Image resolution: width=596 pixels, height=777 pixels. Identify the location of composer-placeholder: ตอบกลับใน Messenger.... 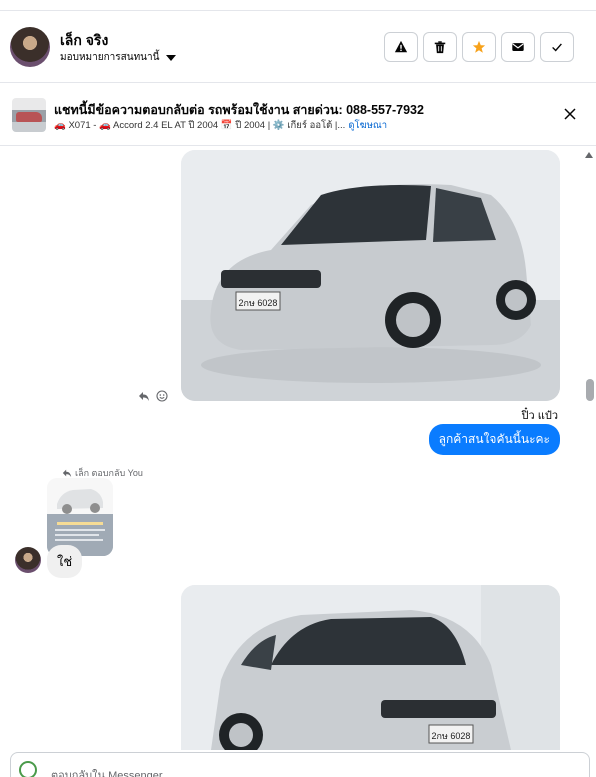
(111, 773).